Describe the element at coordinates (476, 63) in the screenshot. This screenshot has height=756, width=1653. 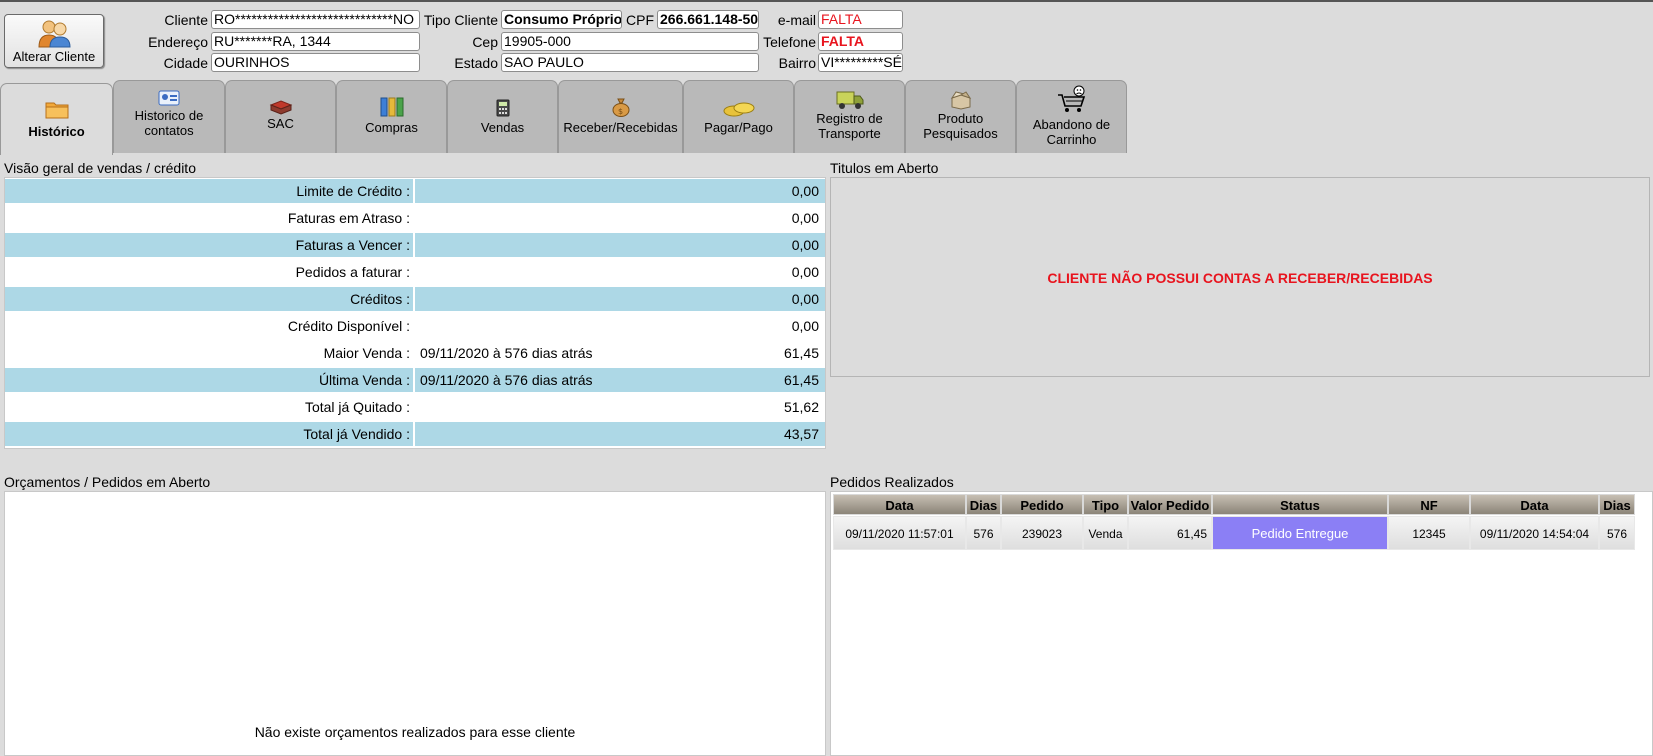
I see `estado-label: Estado` at that location.